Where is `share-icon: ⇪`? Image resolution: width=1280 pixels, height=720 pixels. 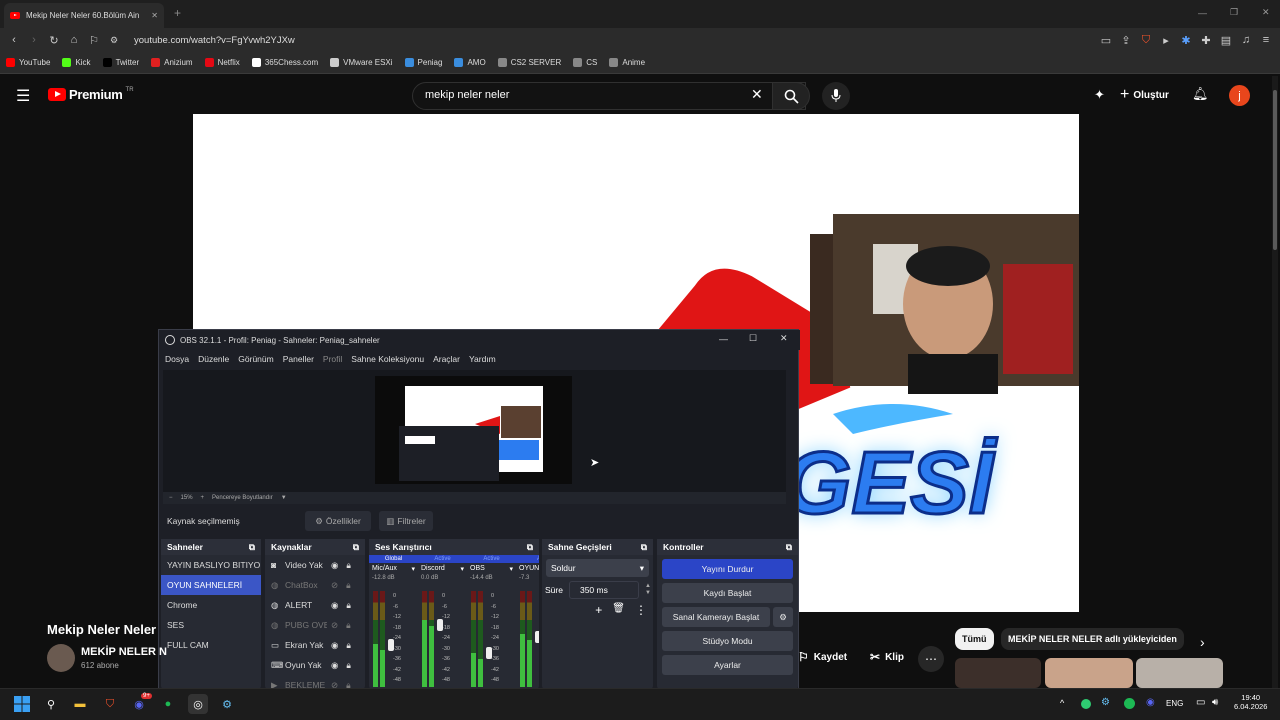 share-icon: ⇪ is located at coordinates (1126, 40).